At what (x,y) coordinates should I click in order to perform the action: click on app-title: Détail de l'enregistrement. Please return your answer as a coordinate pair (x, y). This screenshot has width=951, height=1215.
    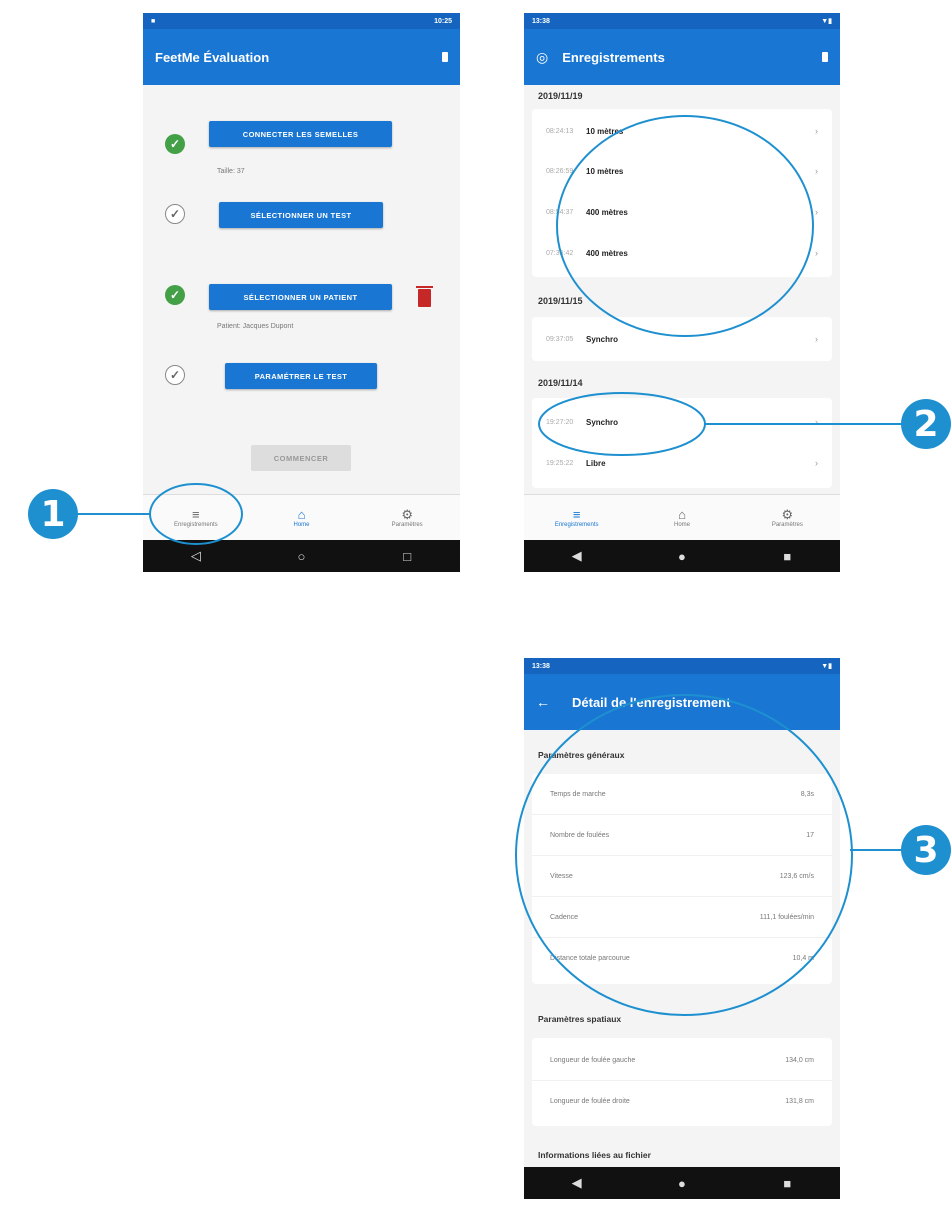
    Looking at the image, I should click on (651, 702).